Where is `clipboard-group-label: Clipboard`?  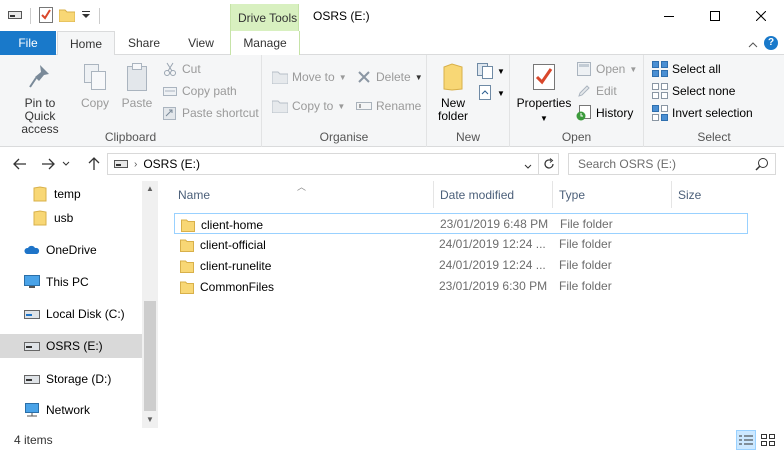 clipboard-group-label: Clipboard is located at coordinates (130, 137).